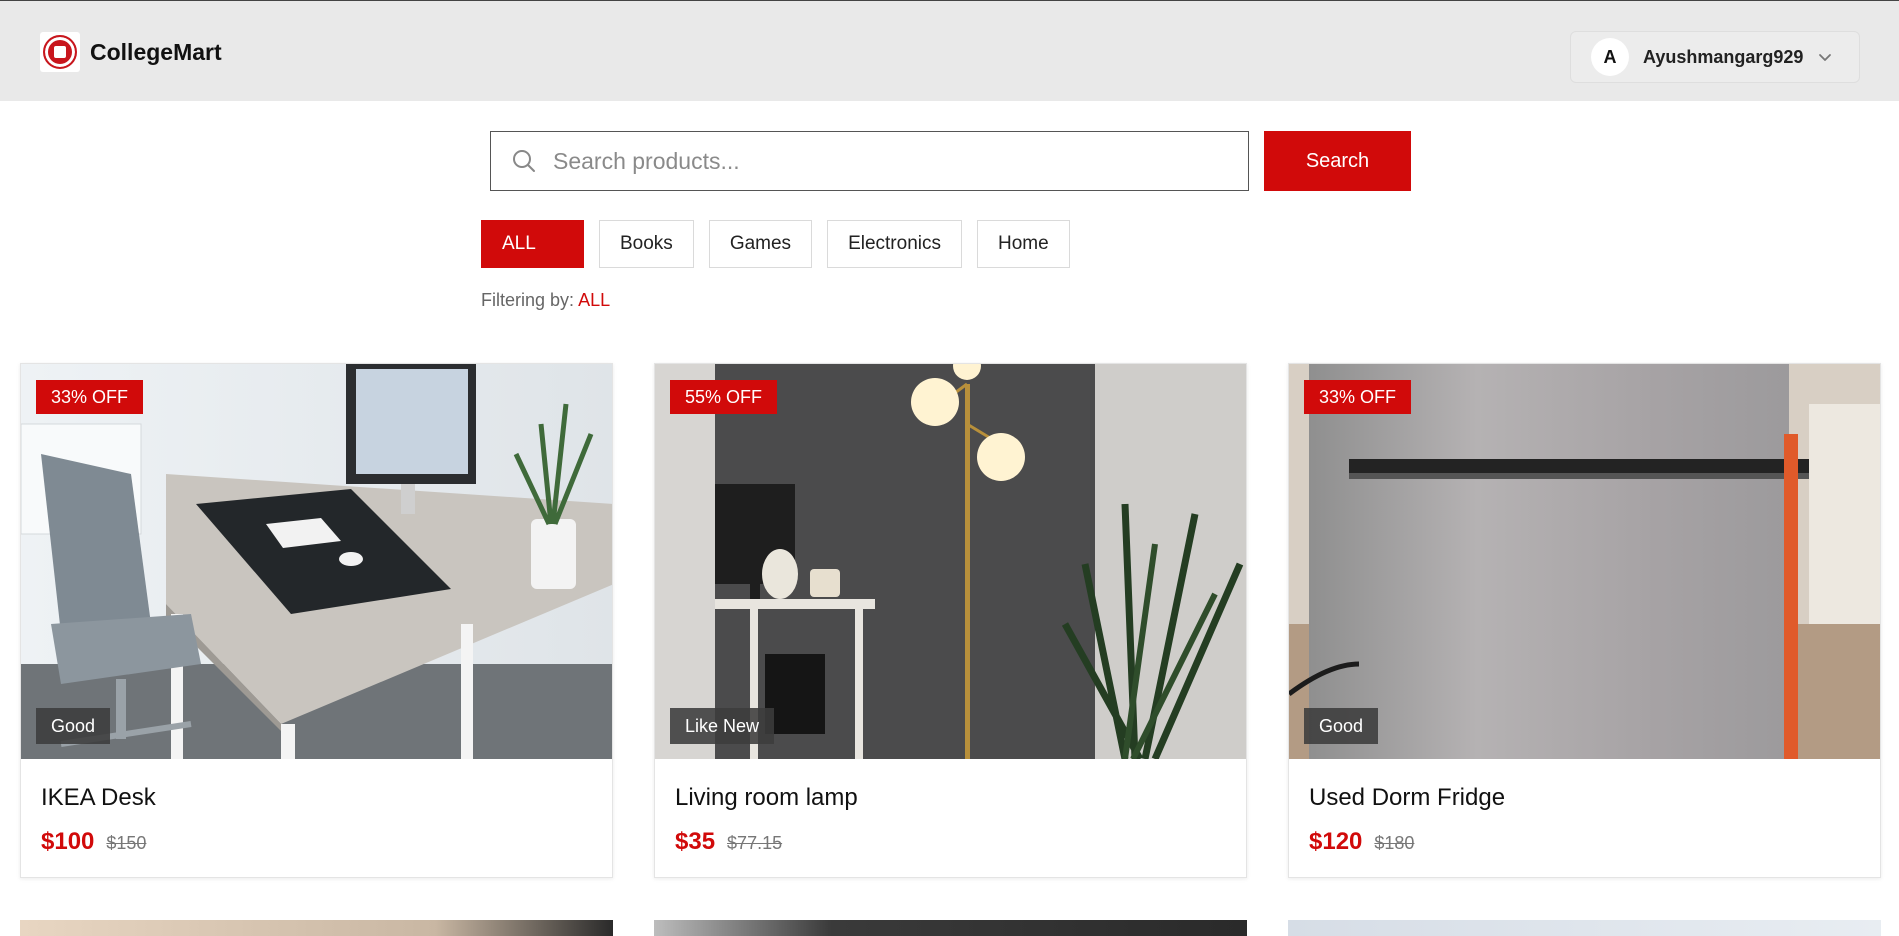  I want to click on product-image-lamp: 55% OFF Like New, so click(950, 561).